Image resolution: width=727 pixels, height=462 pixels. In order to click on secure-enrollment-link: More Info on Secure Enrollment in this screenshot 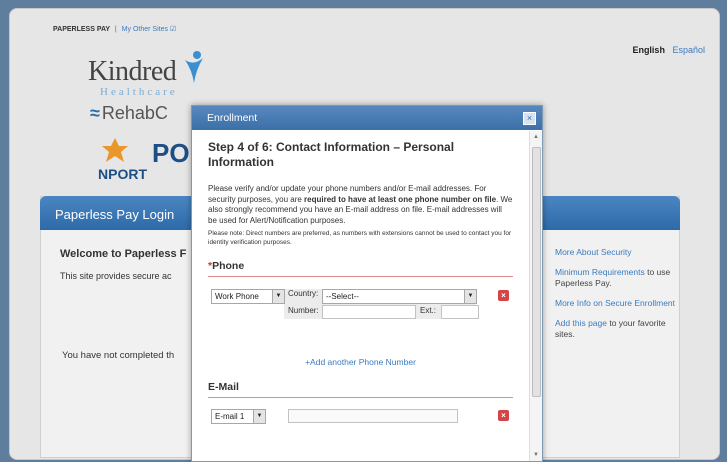, I will do `click(615, 303)`.